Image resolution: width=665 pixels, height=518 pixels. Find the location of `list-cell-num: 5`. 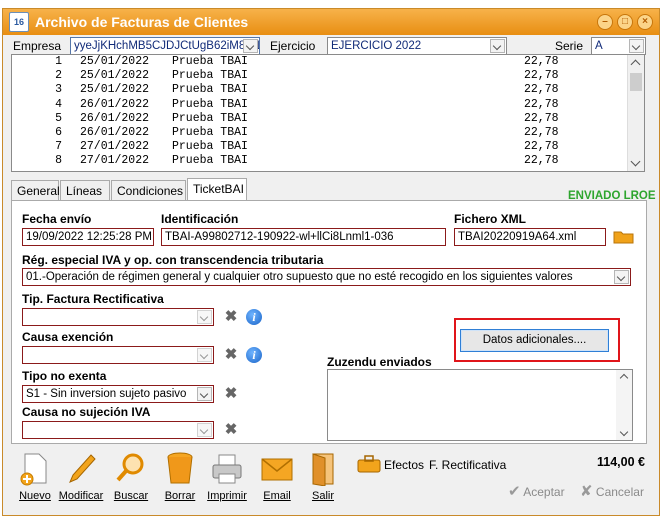

list-cell-num: 5 is located at coordinates (58, 118).